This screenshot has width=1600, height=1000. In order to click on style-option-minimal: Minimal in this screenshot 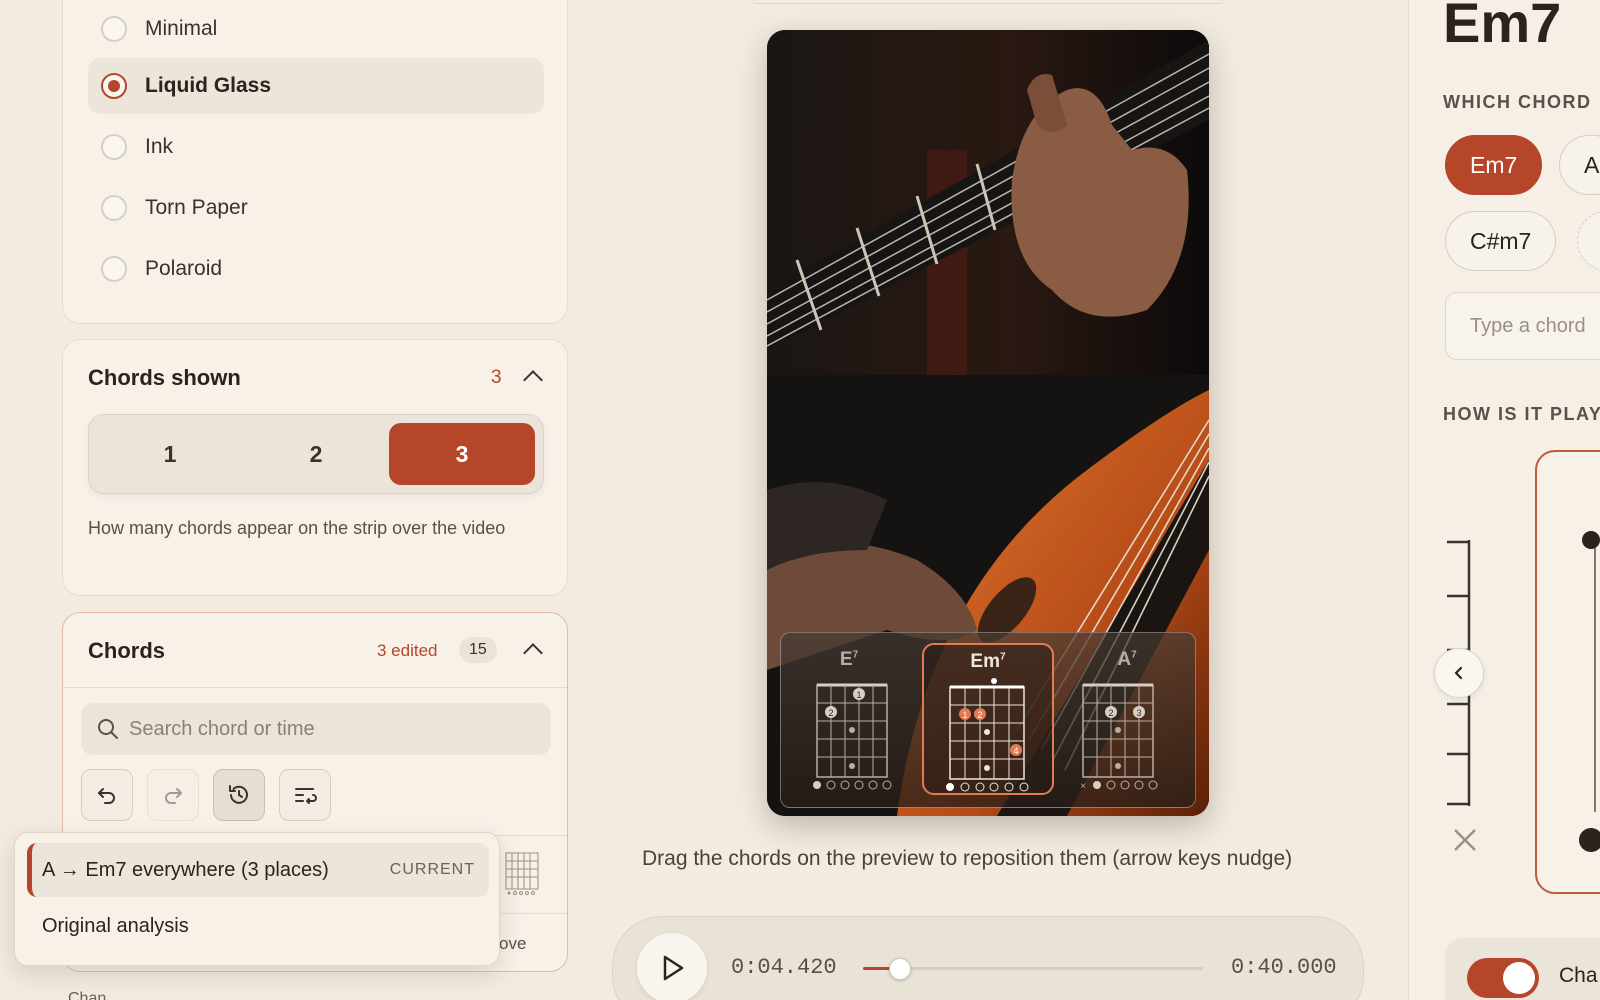, I will do `click(316, 29)`.